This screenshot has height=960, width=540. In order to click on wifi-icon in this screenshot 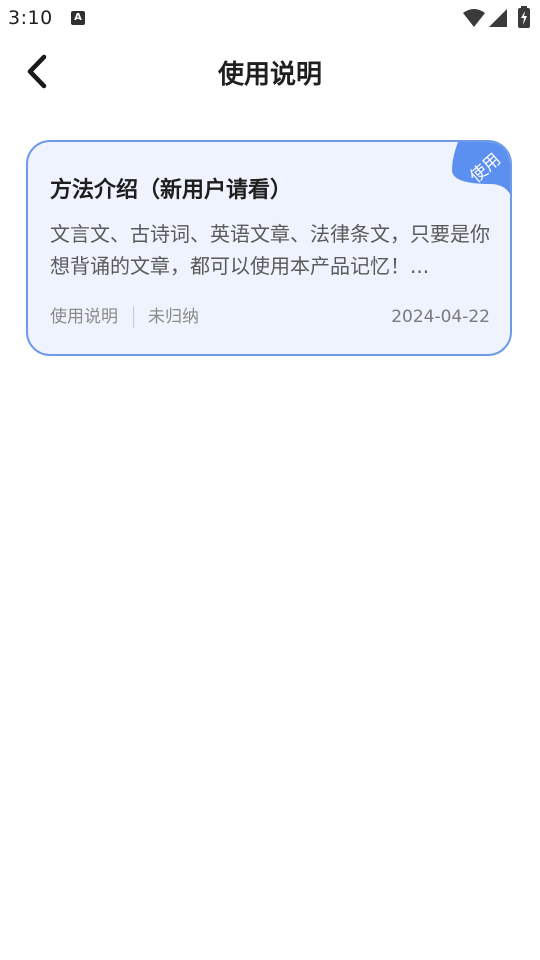, I will do `click(474, 18)`.